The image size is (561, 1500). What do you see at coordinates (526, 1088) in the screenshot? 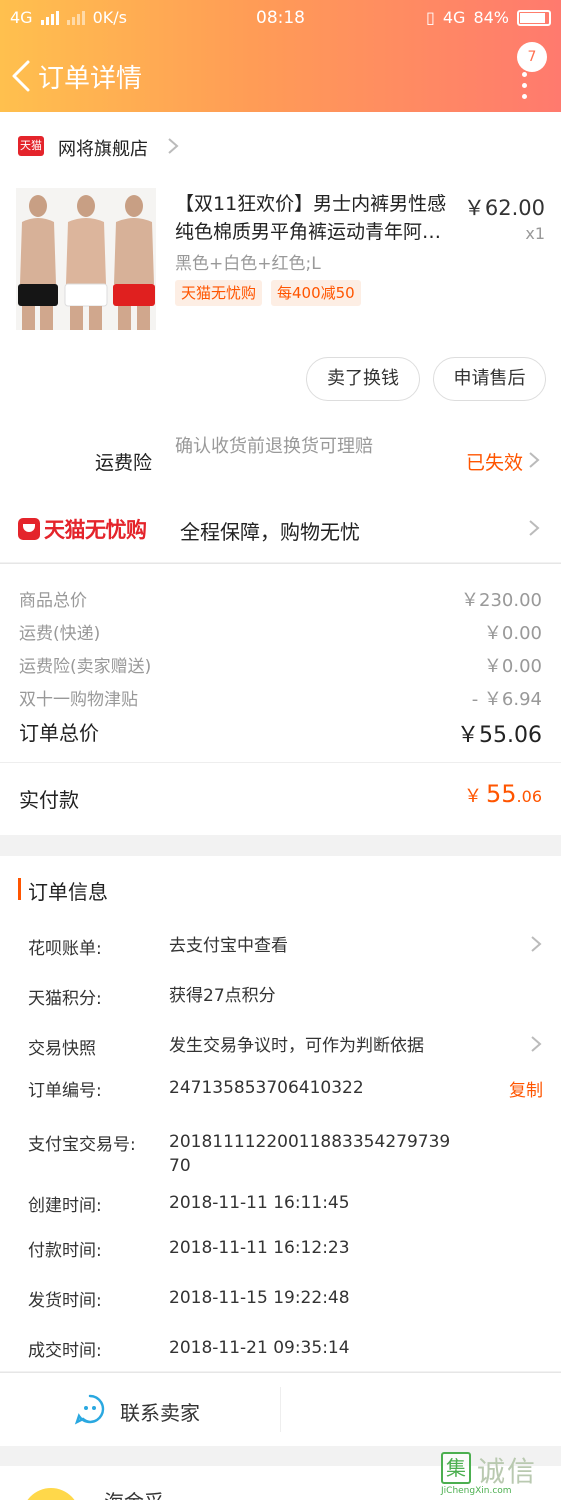
I see `copy-button: 复制` at bounding box center [526, 1088].